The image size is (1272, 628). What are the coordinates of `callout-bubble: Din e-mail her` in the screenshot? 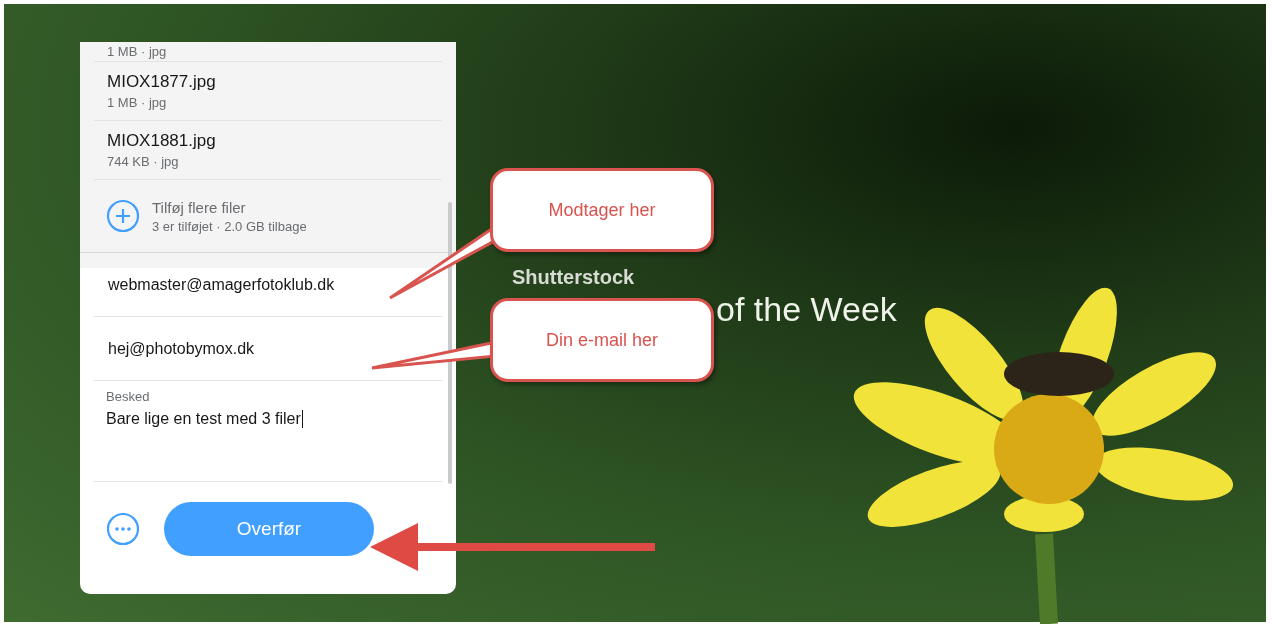 It's located at (602, 340).